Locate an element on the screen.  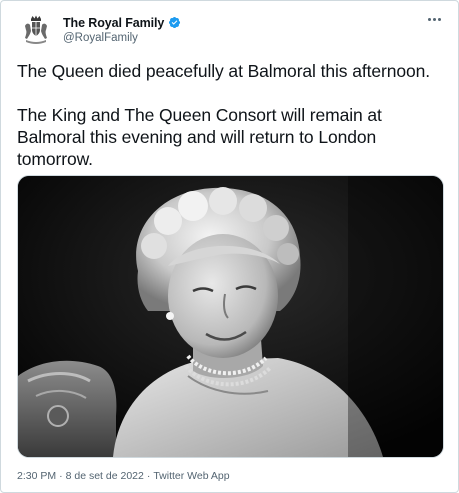
avatar is located at coordinates (36, 30).